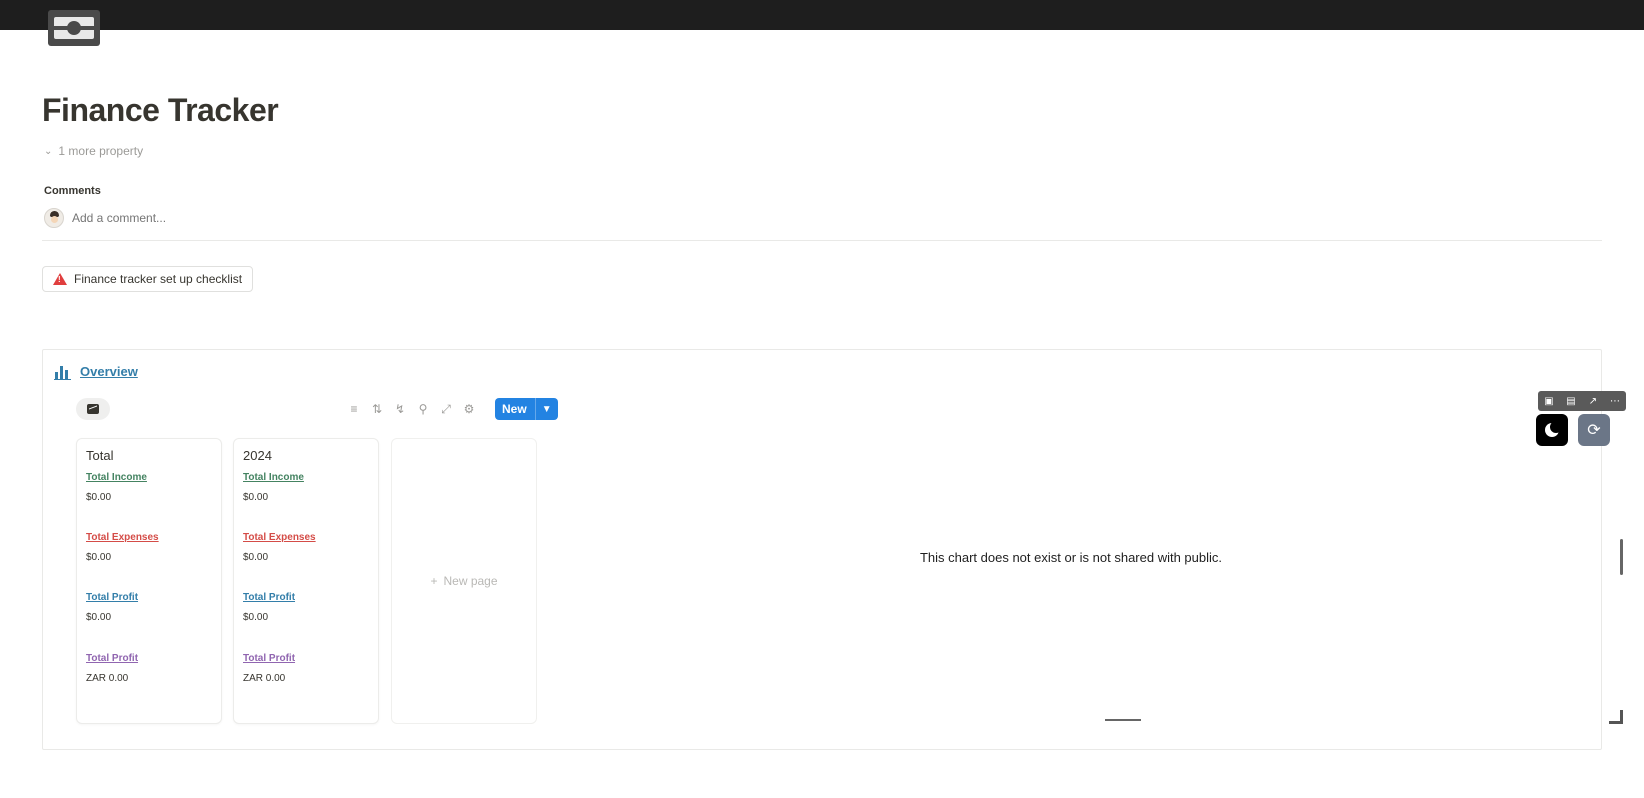 The image size is (1644, 798). What do you see at coordinates (109, 371) in the screenshot?
I see `overview-title-link: Overview` at bounding box center [109, 371].